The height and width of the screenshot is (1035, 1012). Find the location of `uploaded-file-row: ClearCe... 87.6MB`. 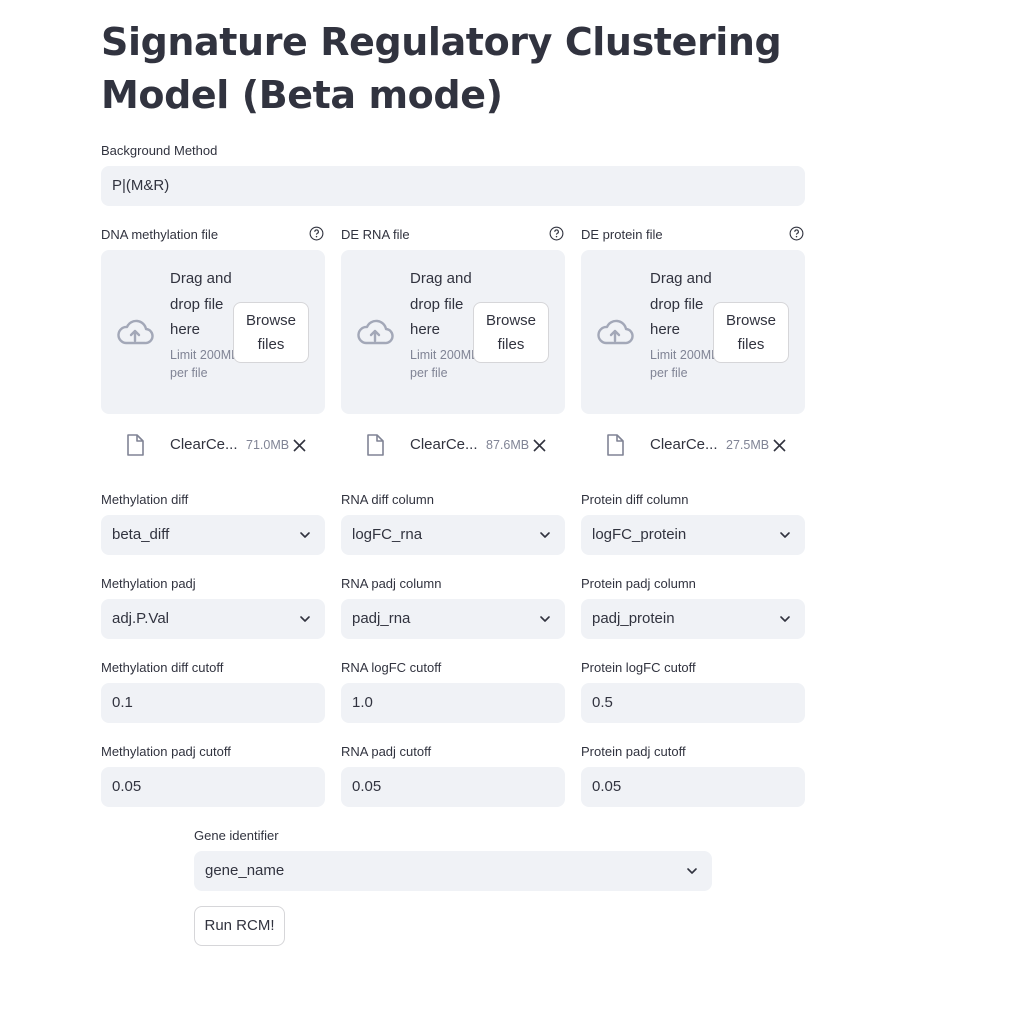

uploaded-file-row: ClearCe... 87.6MB is located at coordinates (453, 446).